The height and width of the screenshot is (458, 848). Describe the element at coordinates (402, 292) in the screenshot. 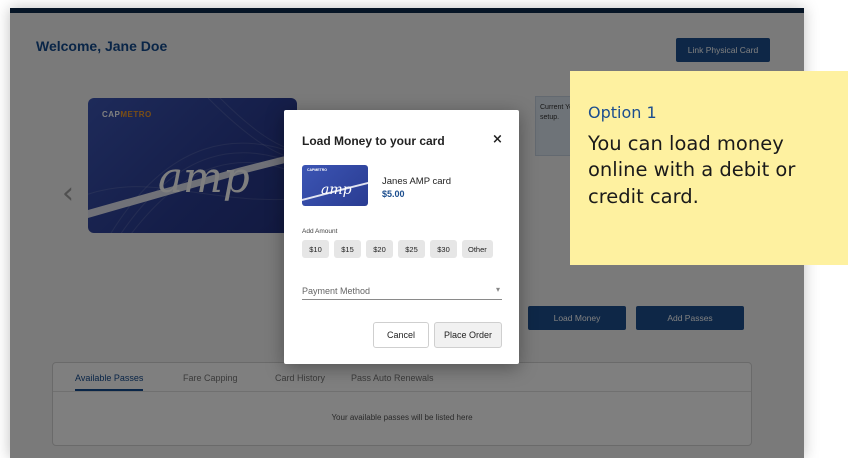

I see `payment-method-select: Payment Method ▾` at that location.